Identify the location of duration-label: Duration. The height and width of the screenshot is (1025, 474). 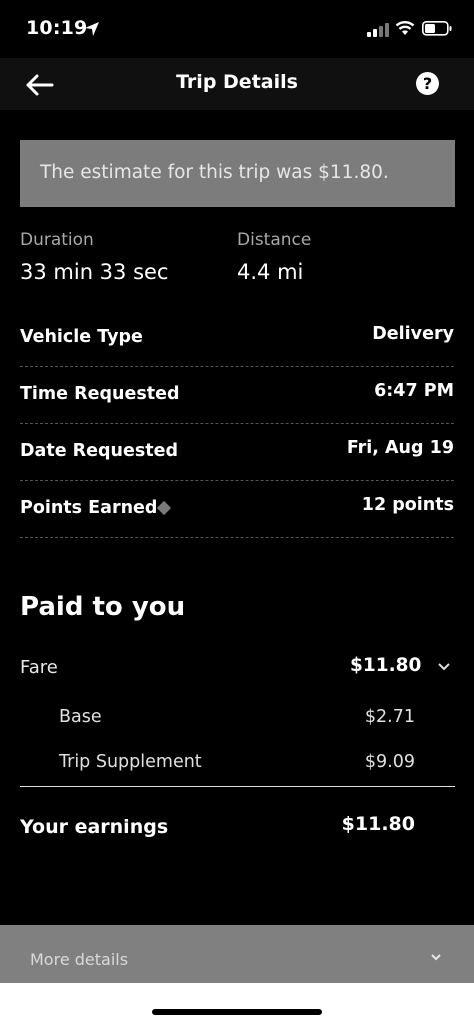
(57, 240).